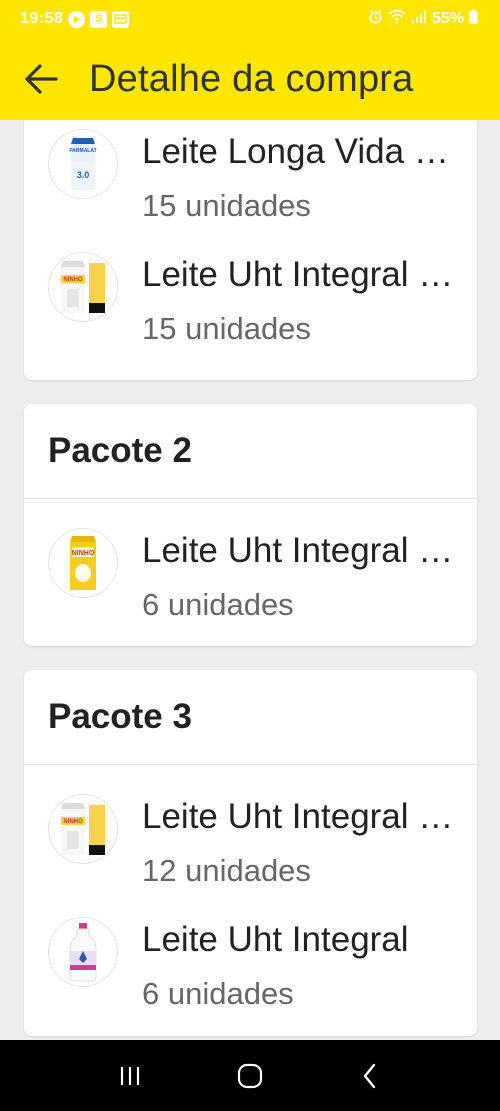 This screenshot has height=1111, width=500. Describe the element at coordinates (83, 563) in the screenshot. I see `milk-carton-yellow-icon: NINHO` at that location.